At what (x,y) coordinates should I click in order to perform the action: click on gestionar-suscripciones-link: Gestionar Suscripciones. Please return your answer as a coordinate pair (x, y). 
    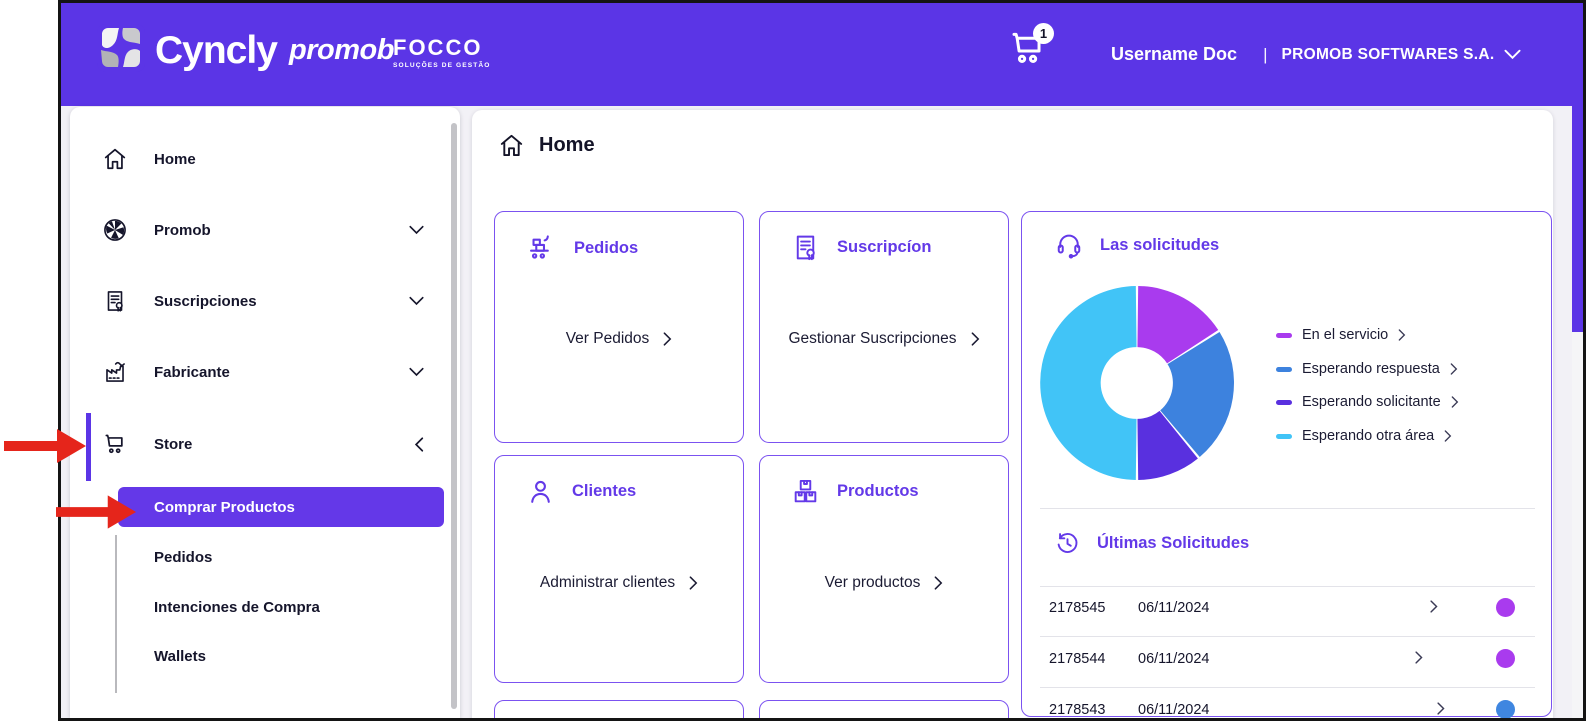
    Looking at the image, I should click on (884, 339).